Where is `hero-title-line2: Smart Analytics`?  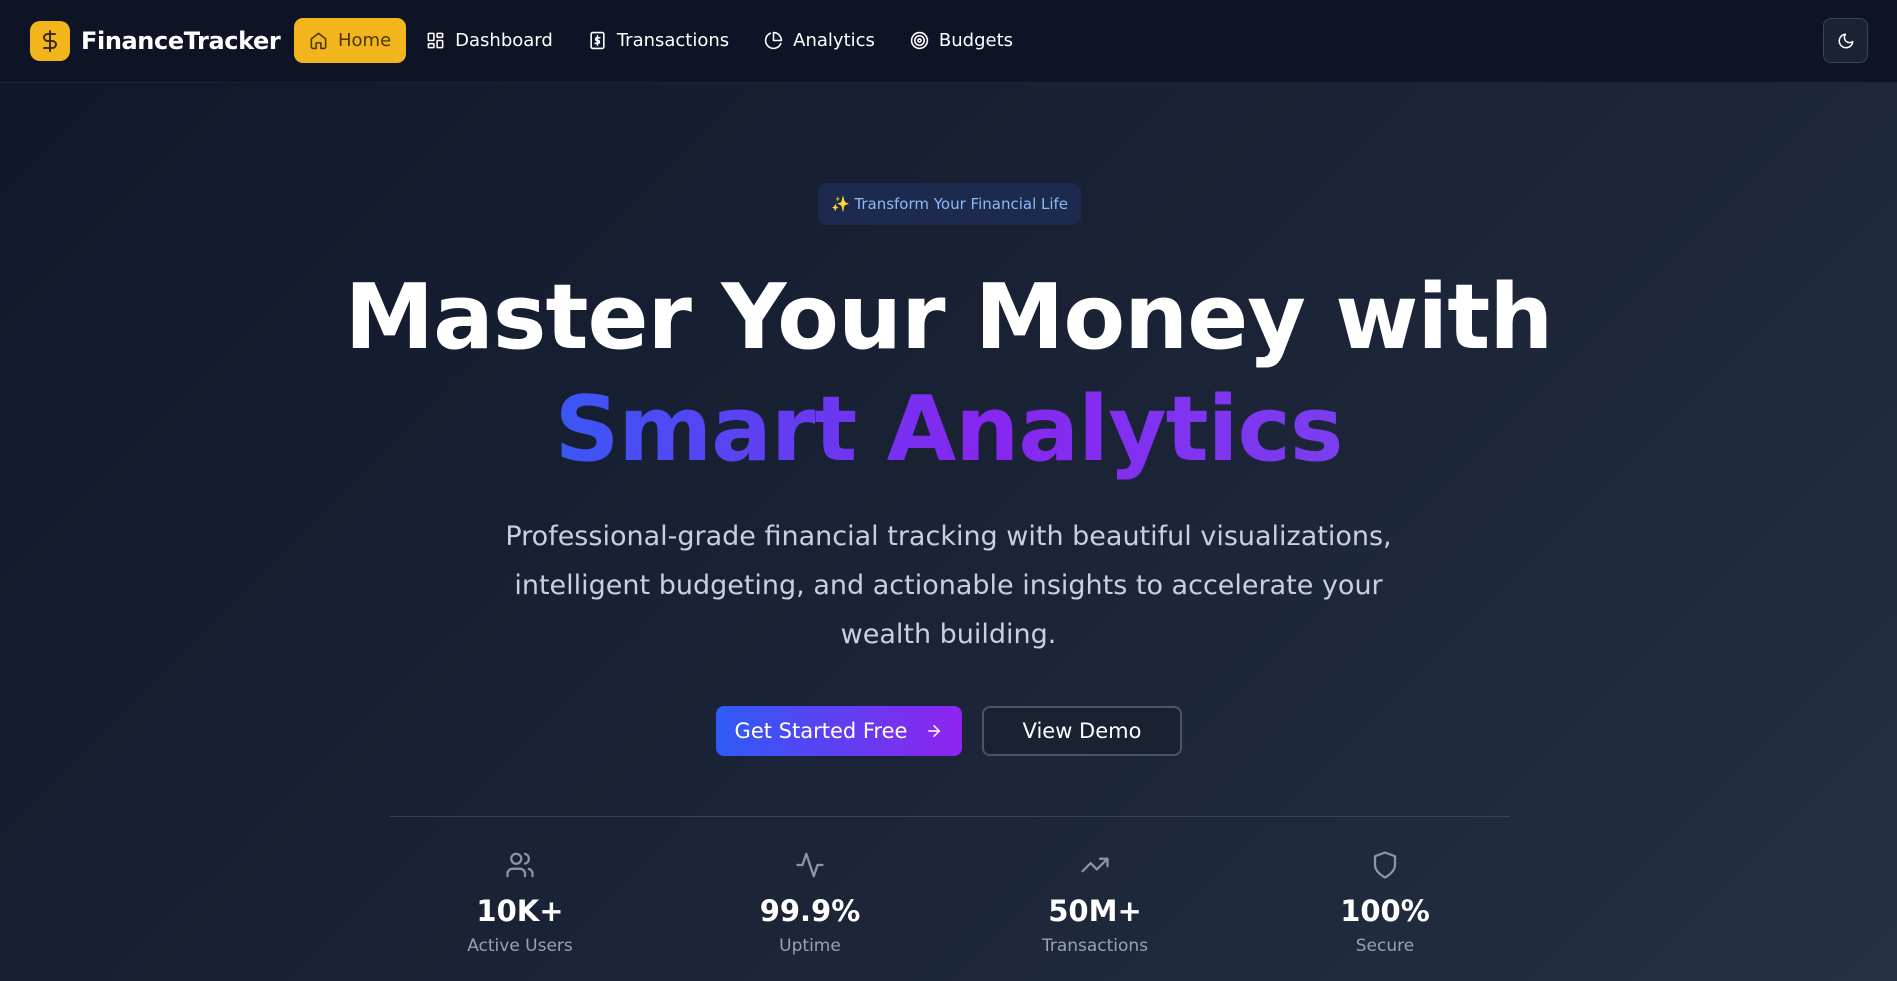
hero-title-line2: Smart Analytics is located at coordinates (949, 430).